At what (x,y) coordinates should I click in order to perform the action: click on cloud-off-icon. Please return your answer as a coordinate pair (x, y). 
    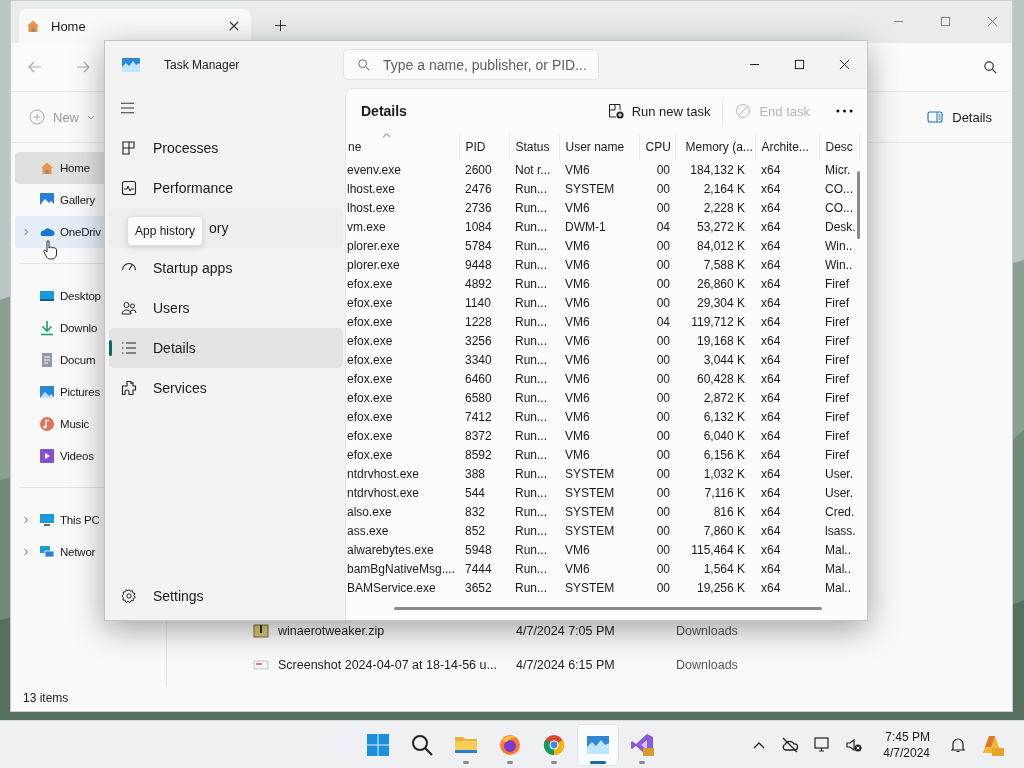
    Looking at the image, I should click on (790, 745).